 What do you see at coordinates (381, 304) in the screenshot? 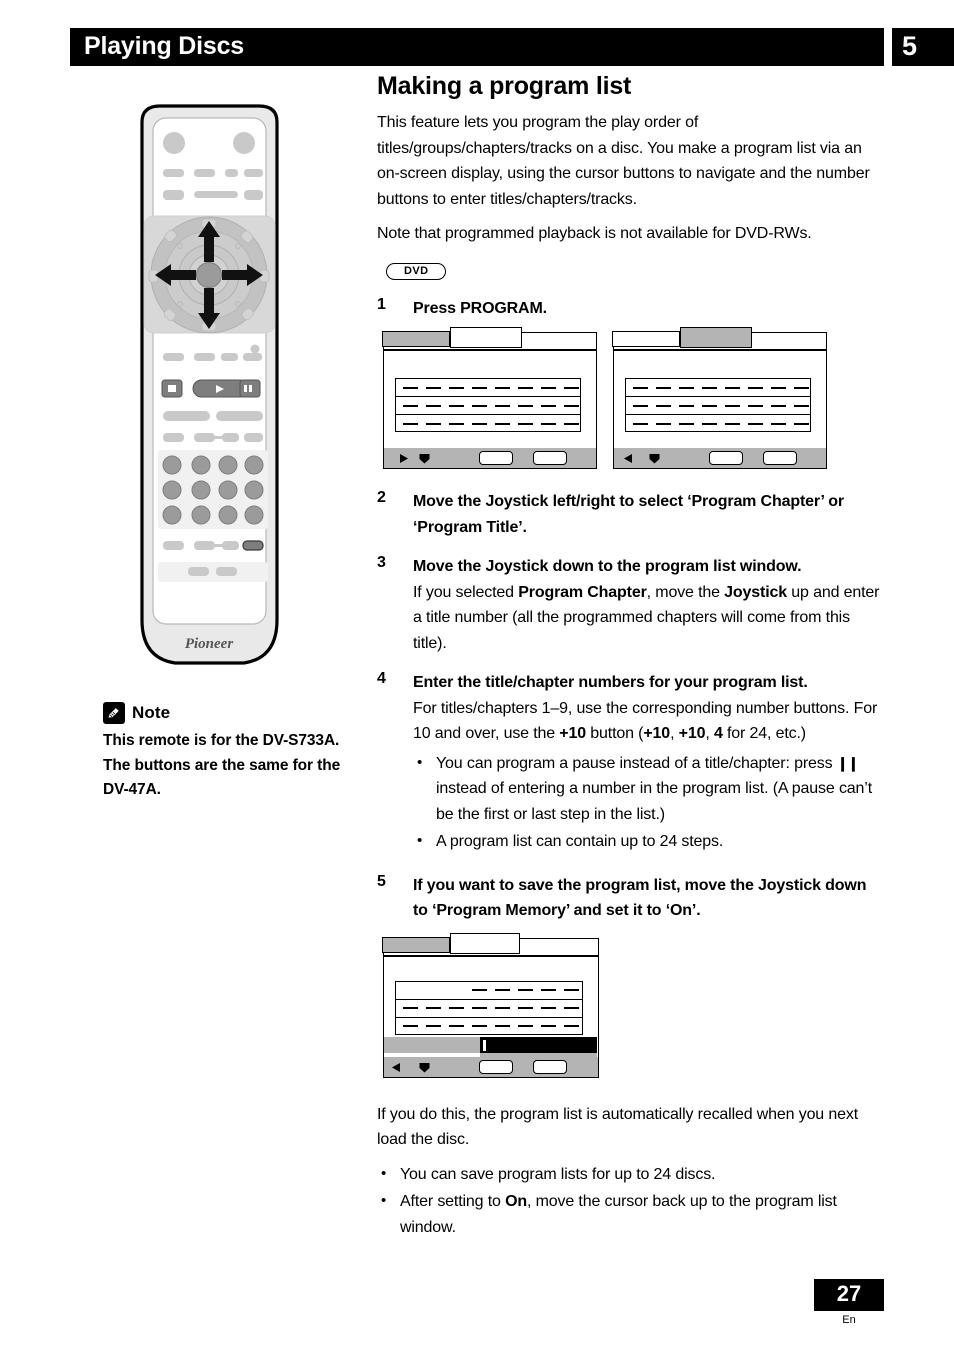
I see `step-1-number: 1` at bounding box center [381, 304].